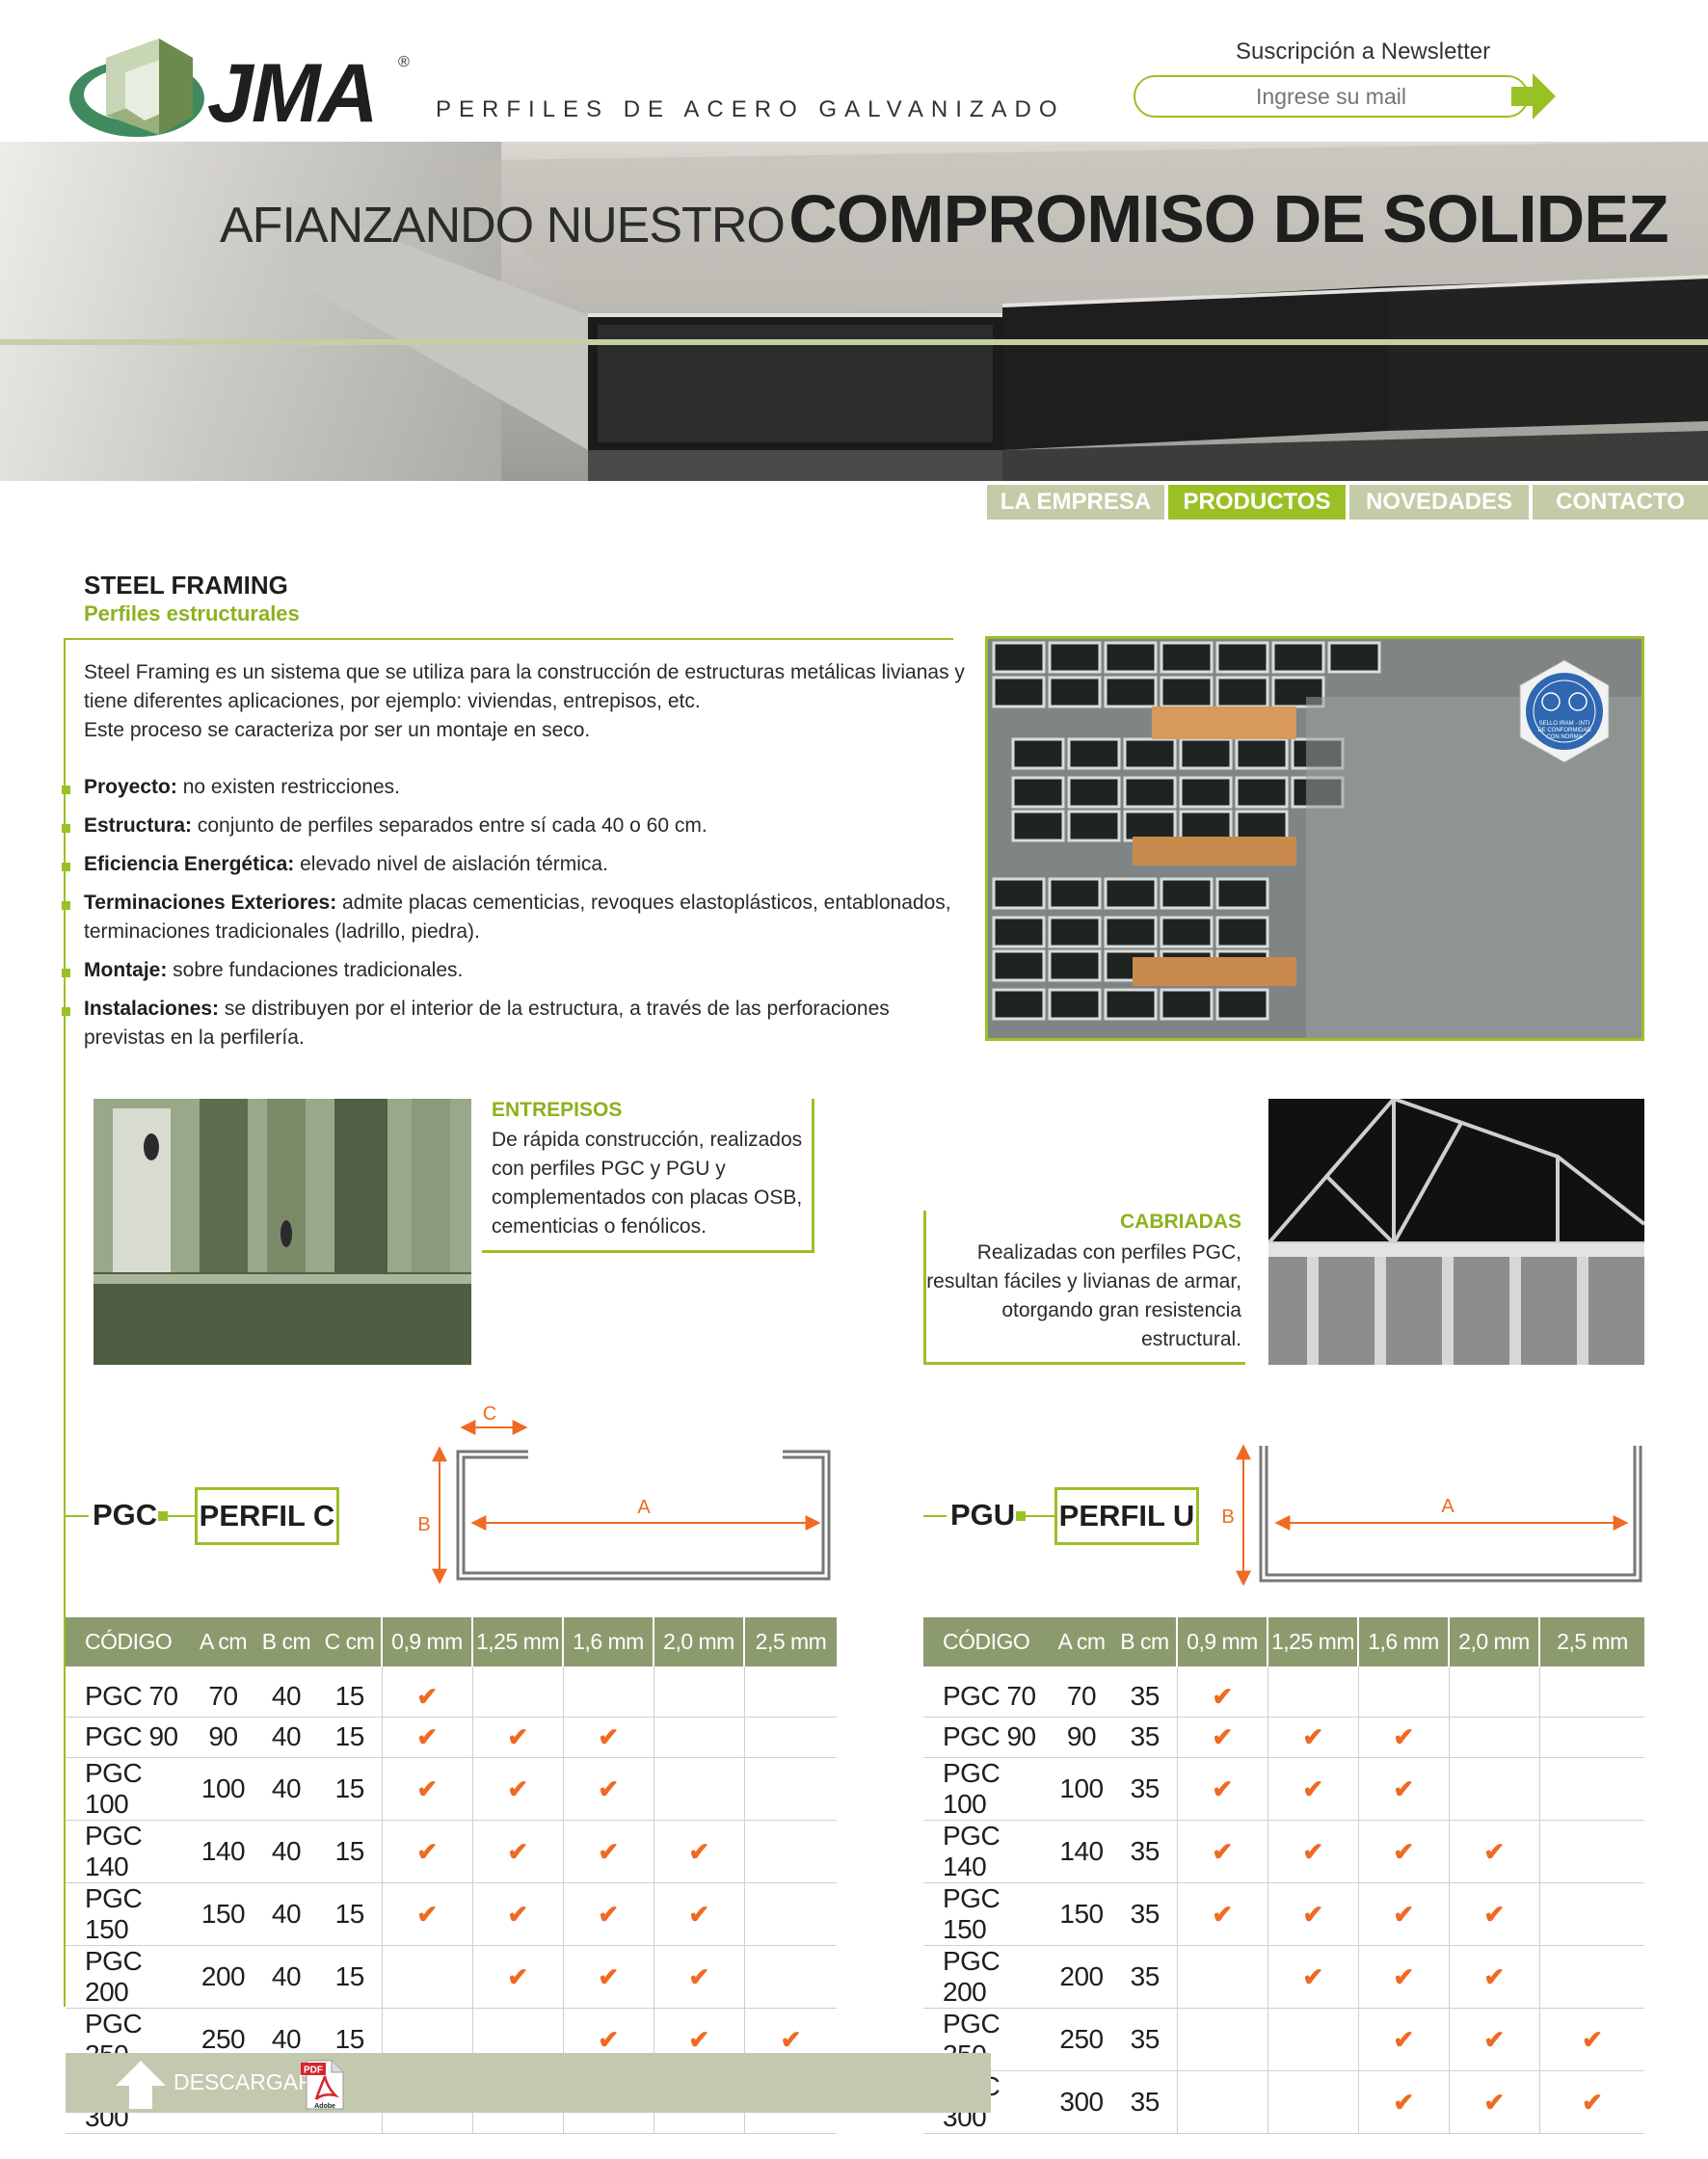 This screenshot has height=2159, width=1708. Describe the element at coordinates (426, 1641) in the screenshot. I see `col-header: 0,9 mm` at that location.